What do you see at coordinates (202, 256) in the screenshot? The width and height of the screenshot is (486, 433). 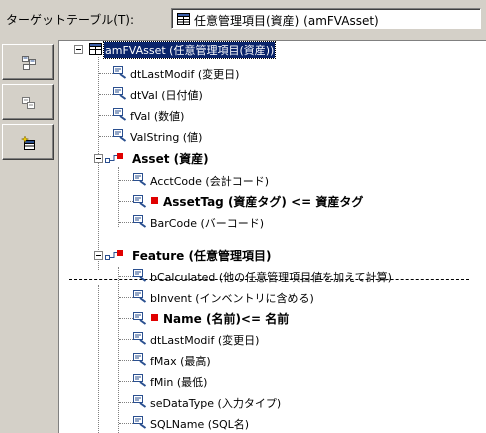 I see `tree-link-label: Feature (任意管理項目)` at bounding box center [202, 256].